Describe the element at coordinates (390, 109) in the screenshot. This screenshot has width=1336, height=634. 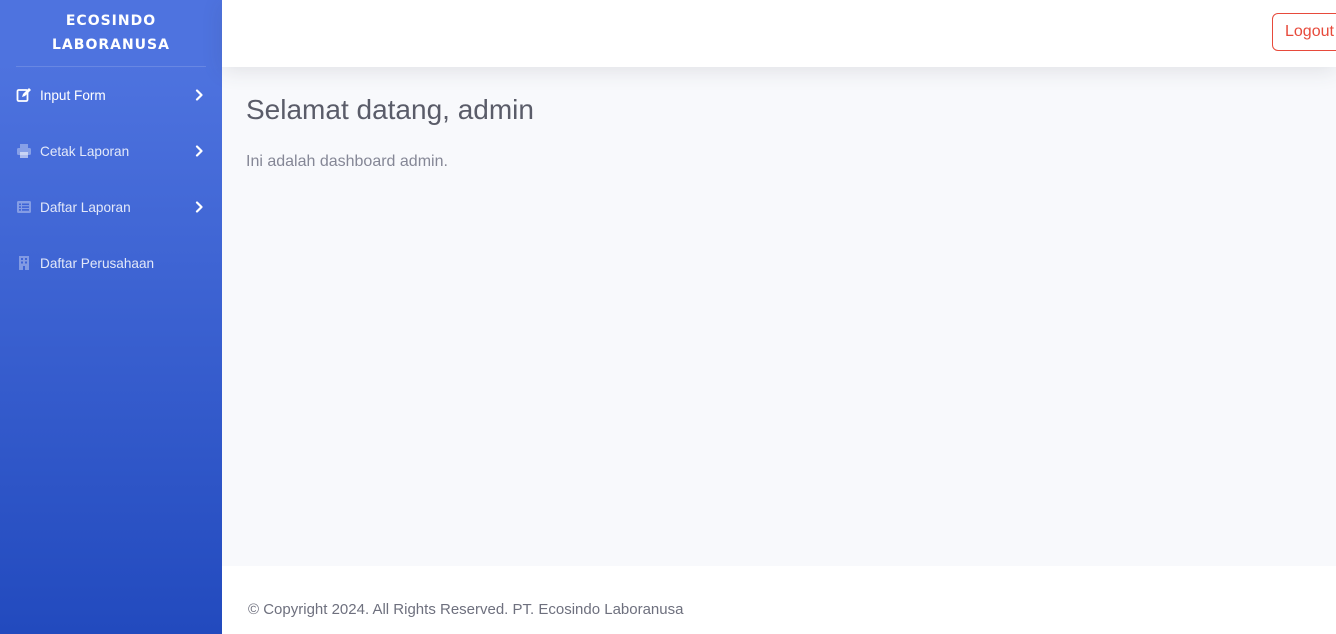
I see `page-title: Selamat datang, admin` at that location.